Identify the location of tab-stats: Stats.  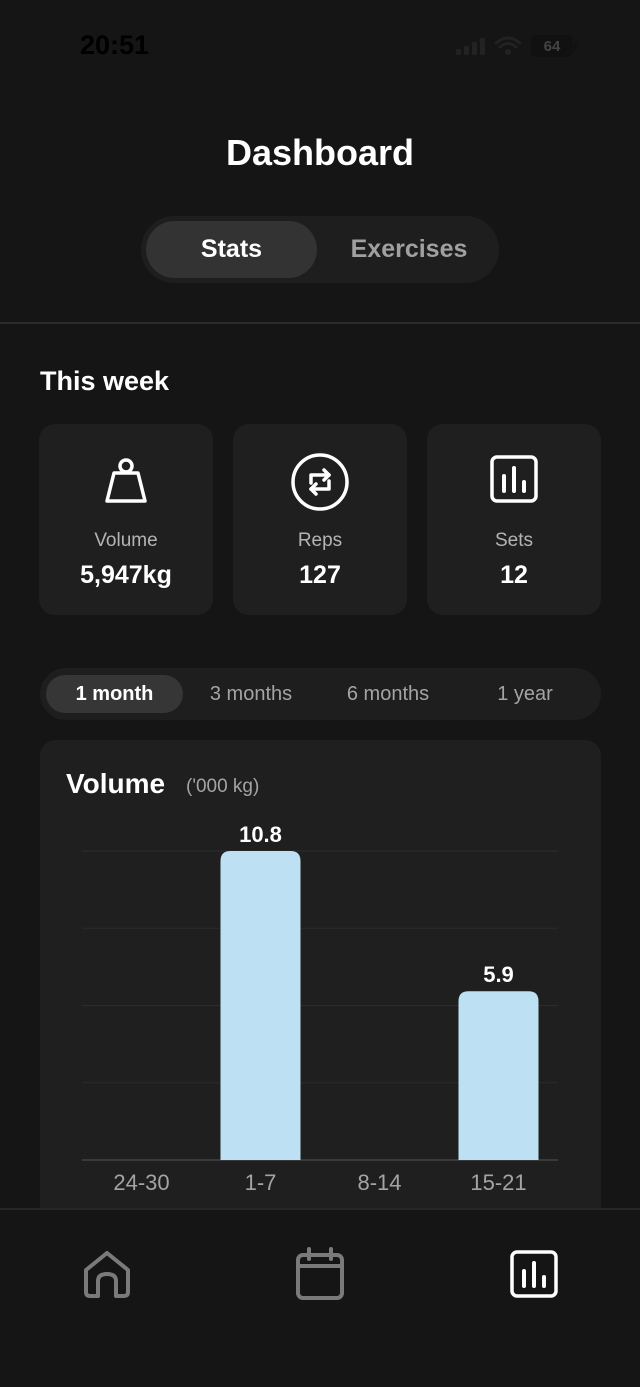
(231, 249).